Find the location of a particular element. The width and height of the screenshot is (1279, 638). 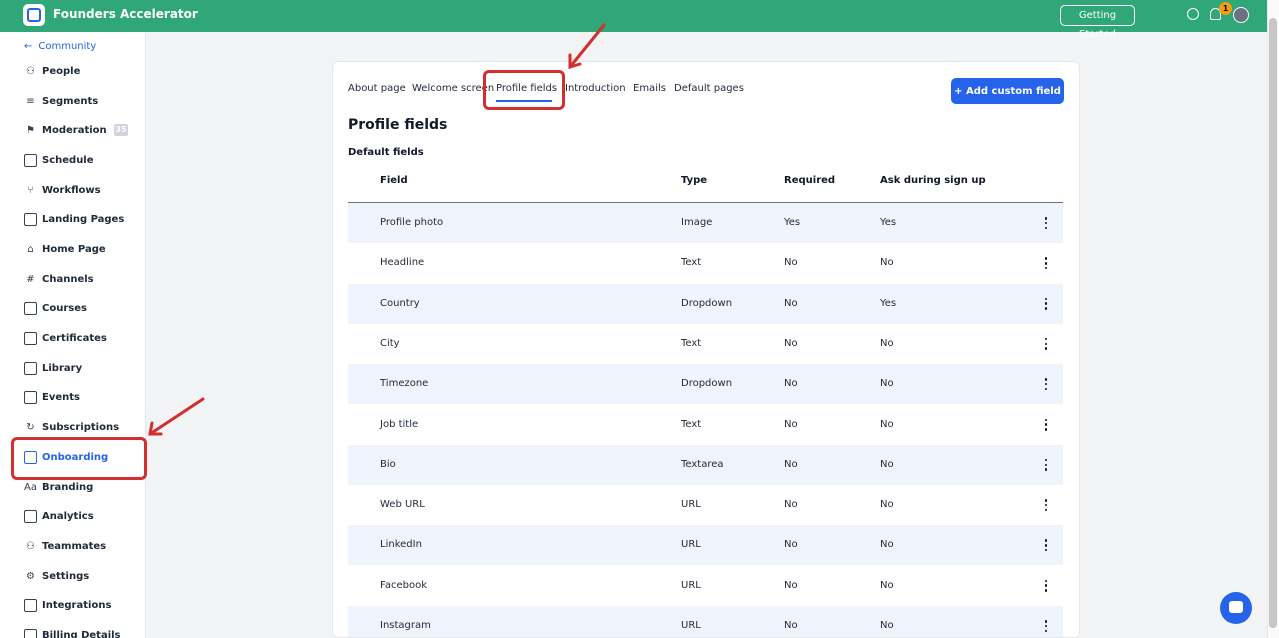

cell-field: Profile photo is located at coordinates (412, 222).